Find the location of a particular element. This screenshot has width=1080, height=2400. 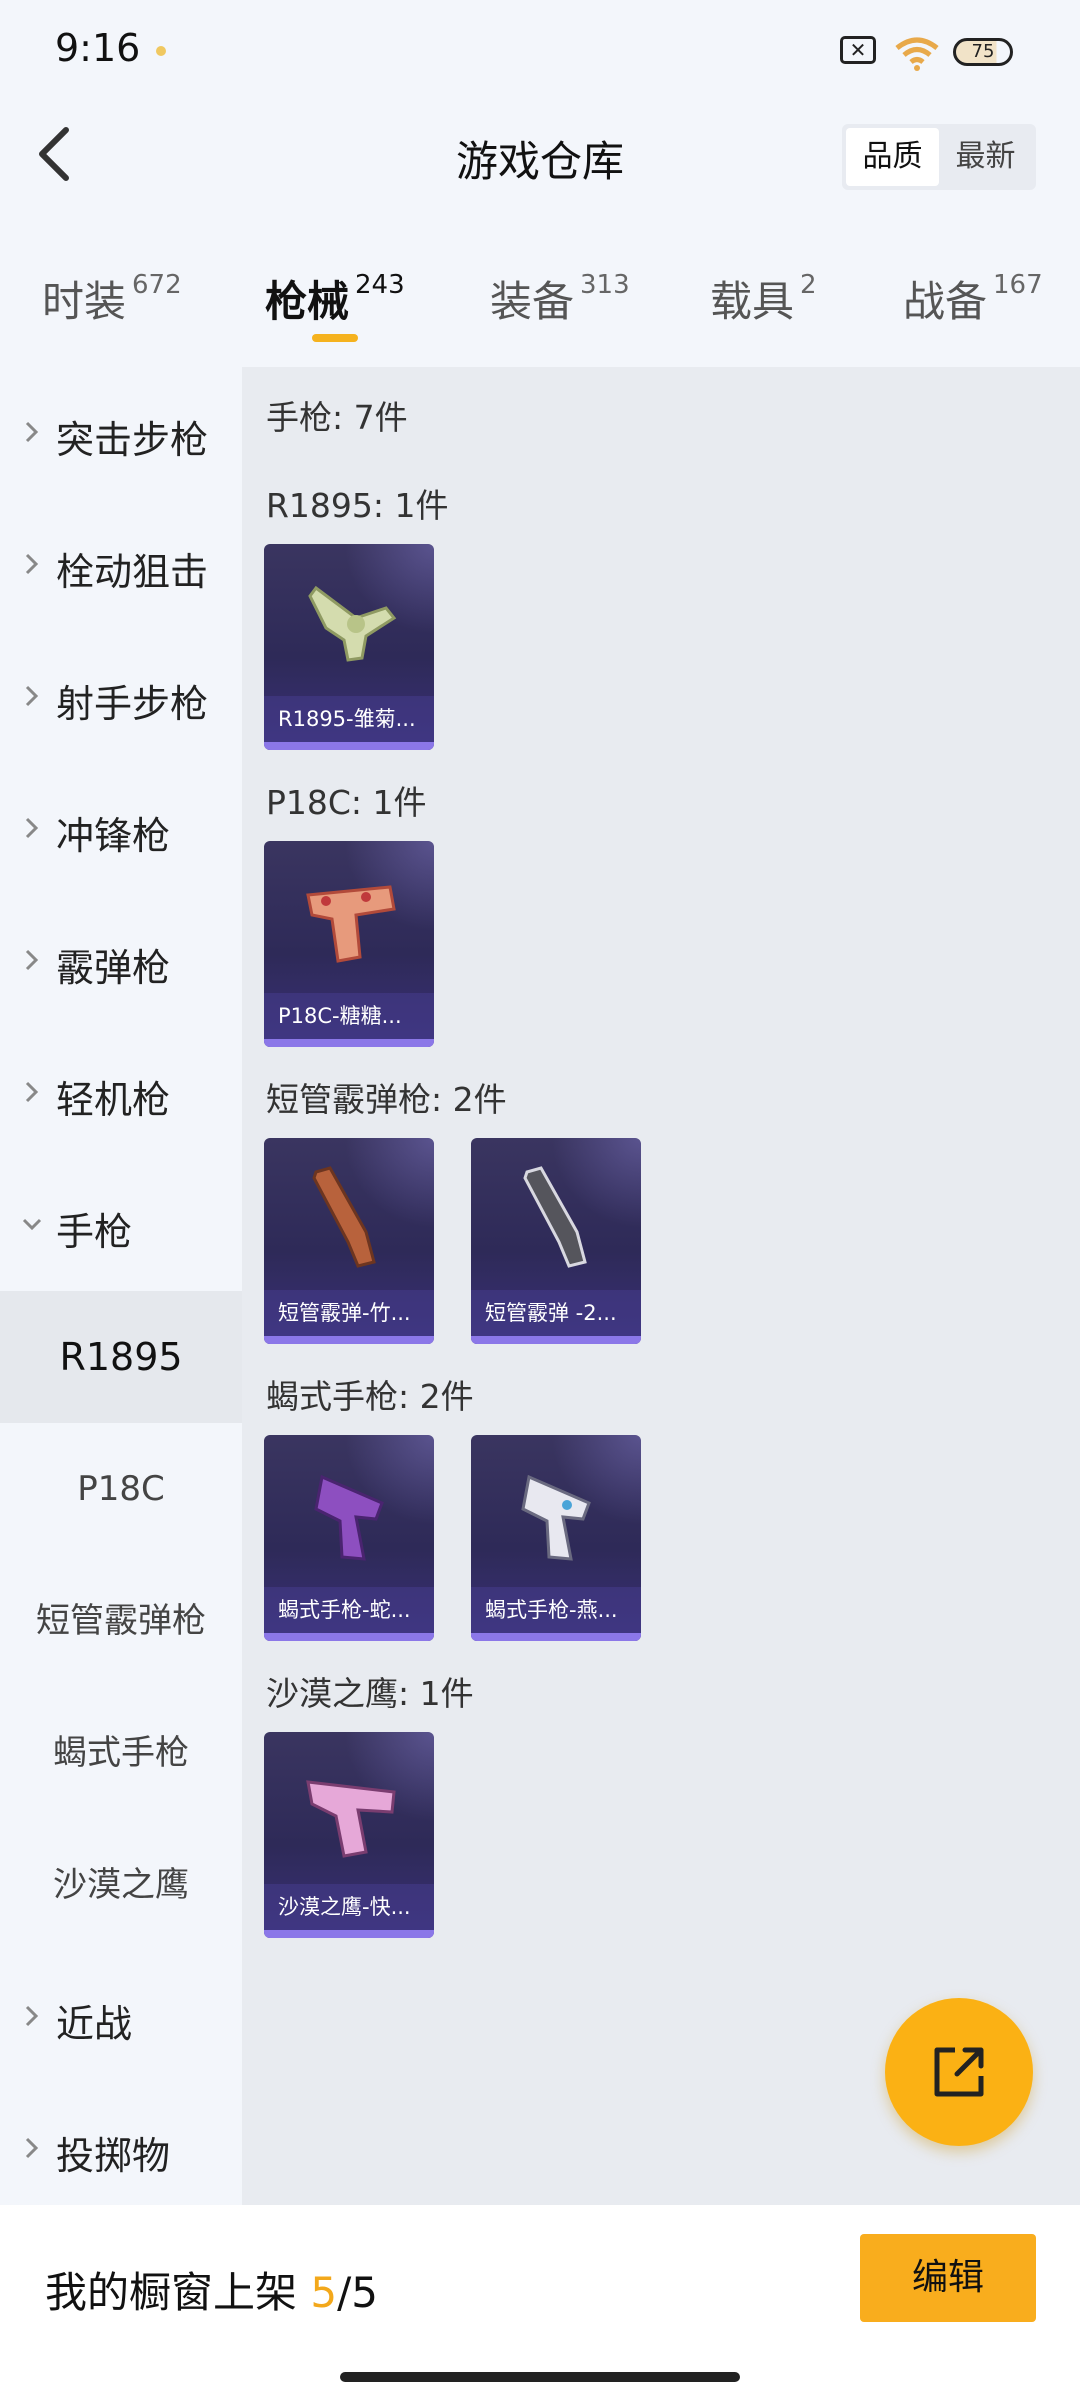

home-indicator is located at coordinates (540, 2377).